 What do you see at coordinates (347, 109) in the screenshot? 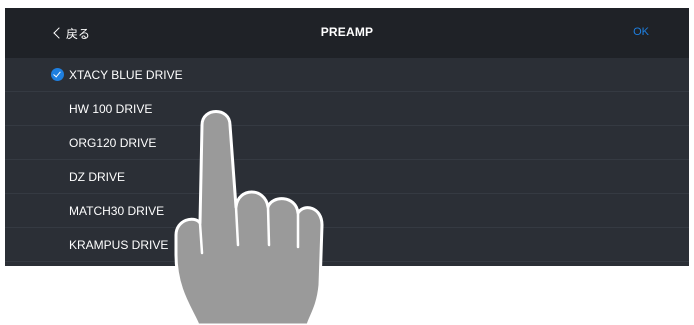
I see `list-item-hw-100-drive: HW 100 DRIVE` at bounding box center [347, 109].